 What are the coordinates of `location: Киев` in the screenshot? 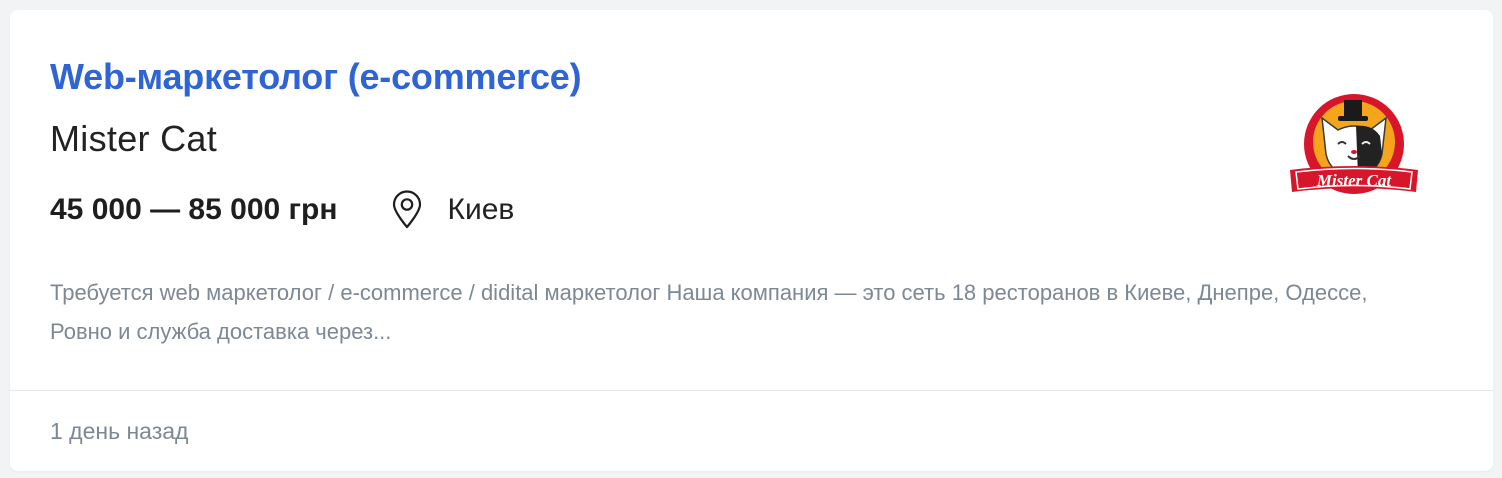 It's located at (451, 210).